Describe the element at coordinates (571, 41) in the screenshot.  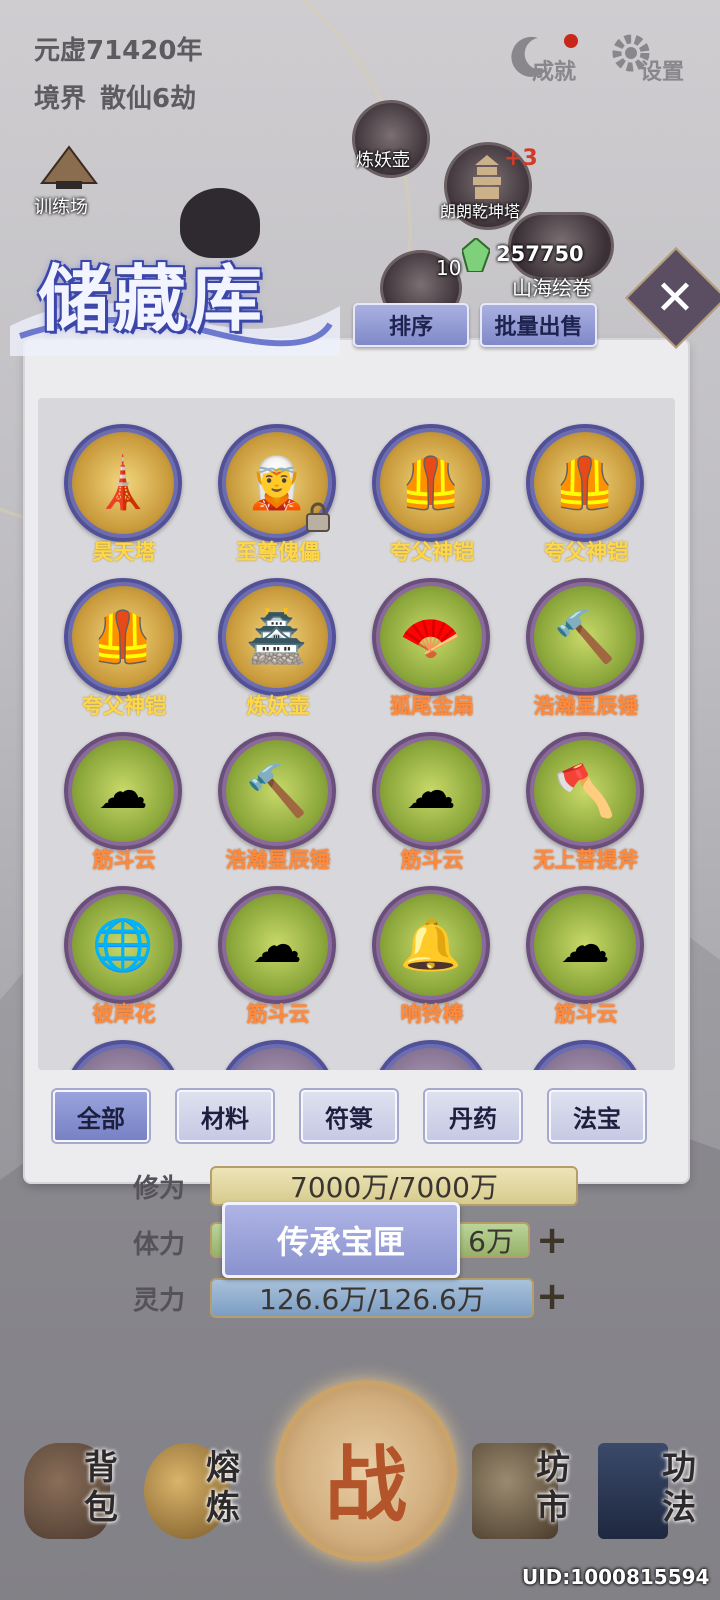
I see `notification-dot` at that location.